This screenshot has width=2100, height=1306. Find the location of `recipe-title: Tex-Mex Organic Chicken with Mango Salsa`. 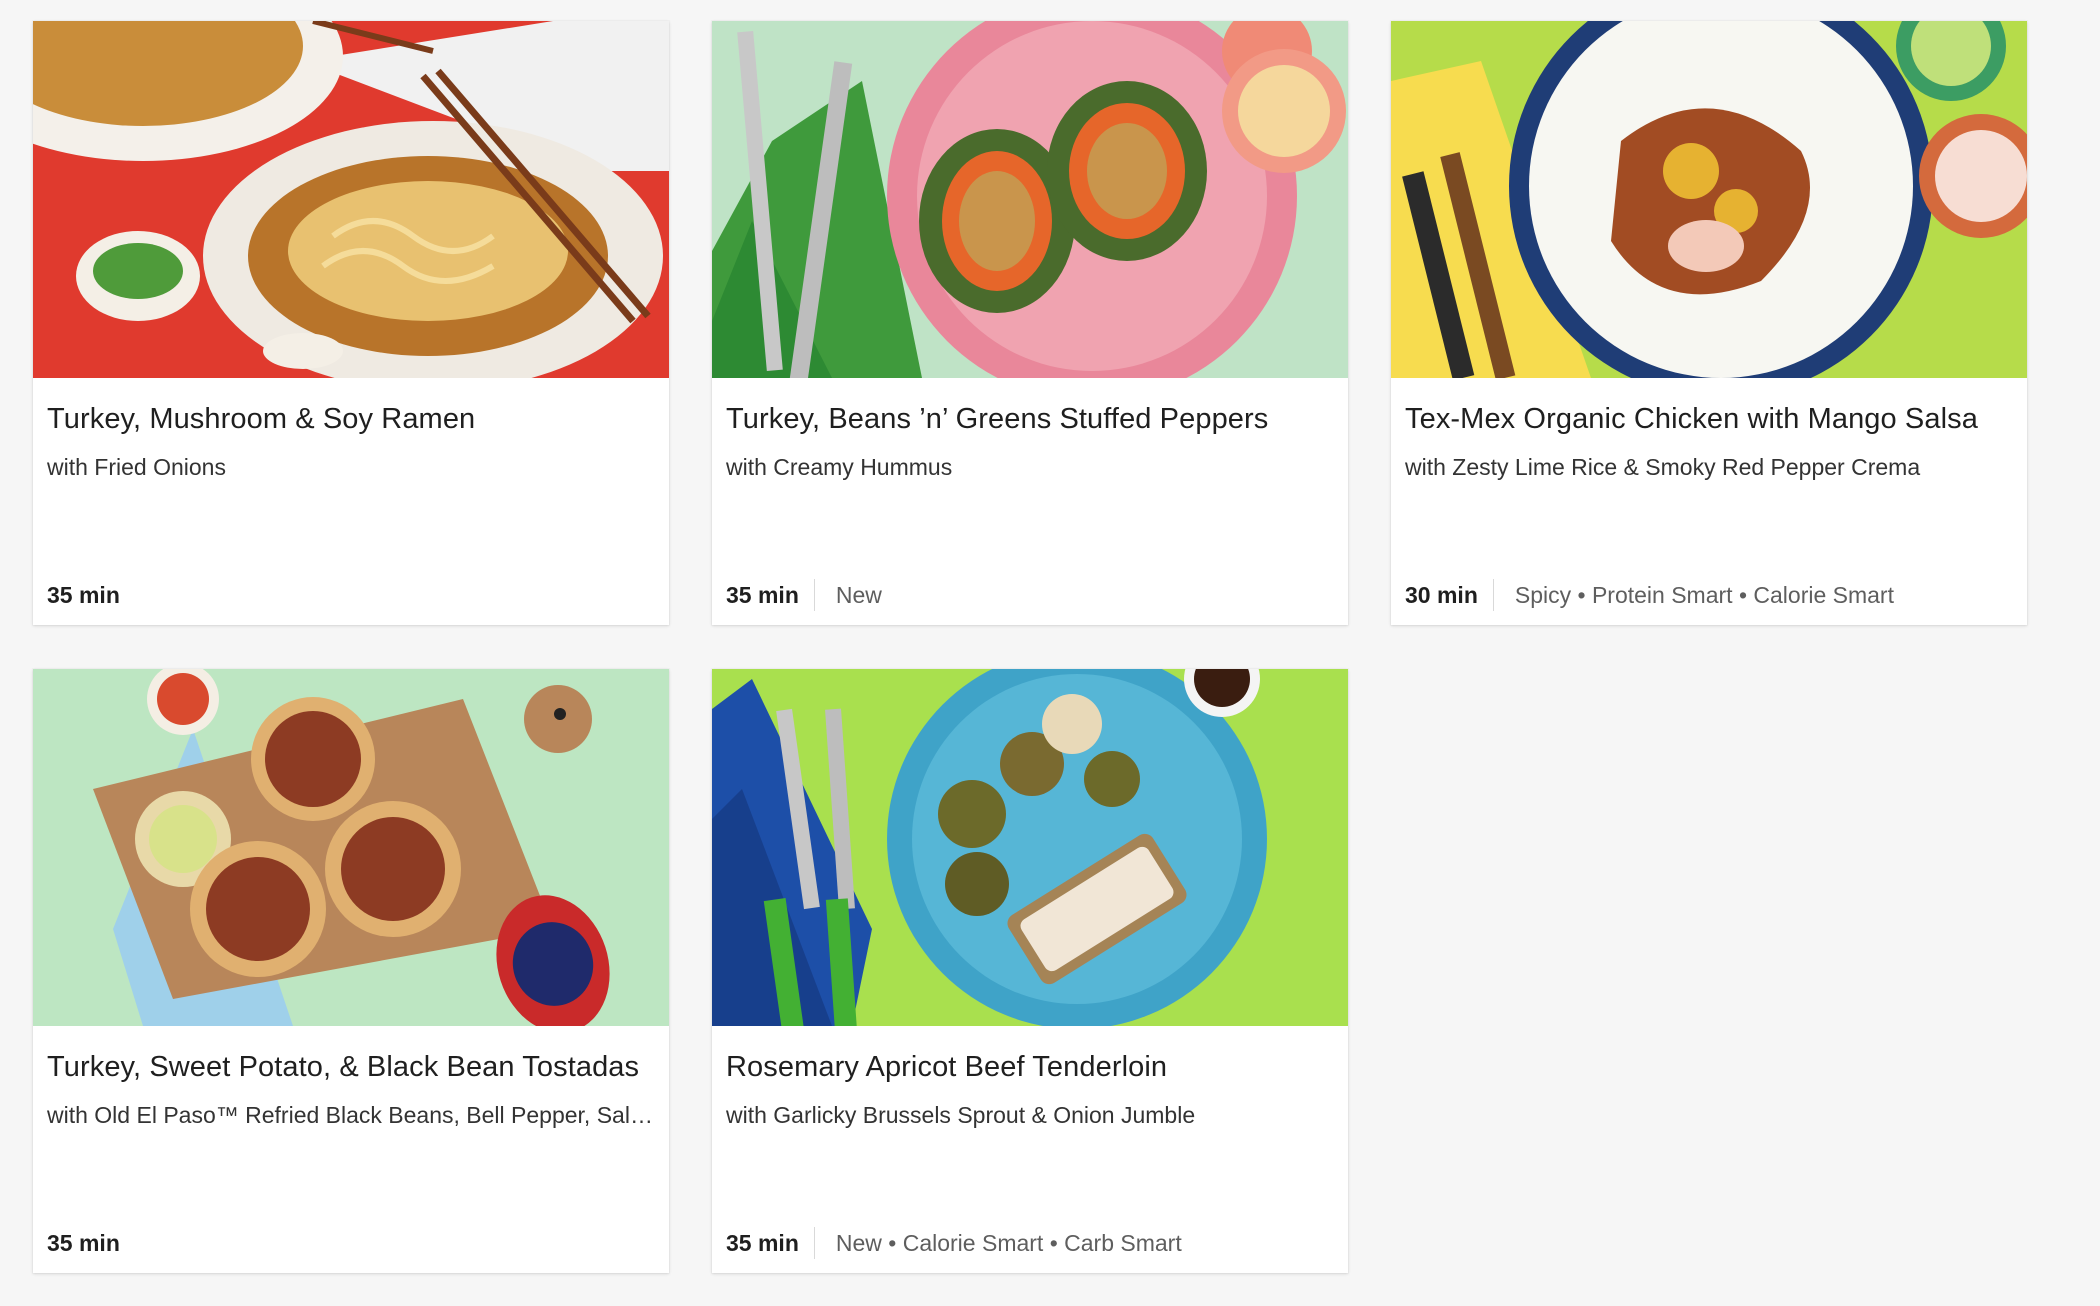

recipe-title: Tex-Mex Organic Chicken with Mango Salsa is located at coordinates (1710, 419).